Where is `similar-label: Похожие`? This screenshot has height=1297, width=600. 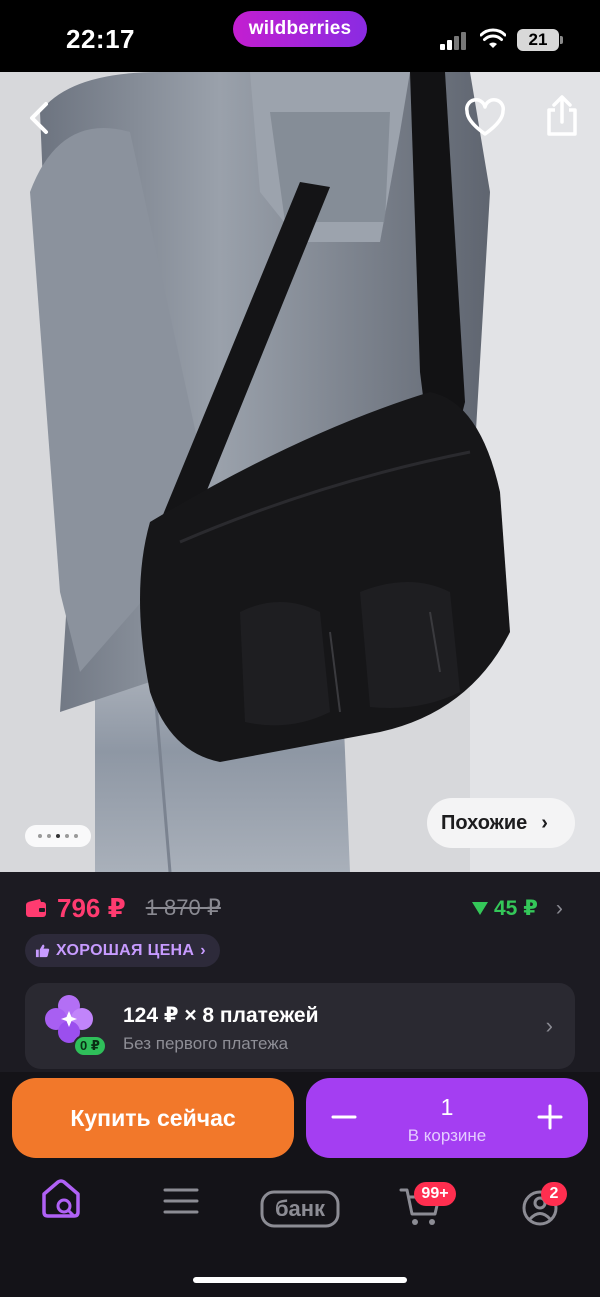 similar-label: Похожие is located at coordinates (484, 822).